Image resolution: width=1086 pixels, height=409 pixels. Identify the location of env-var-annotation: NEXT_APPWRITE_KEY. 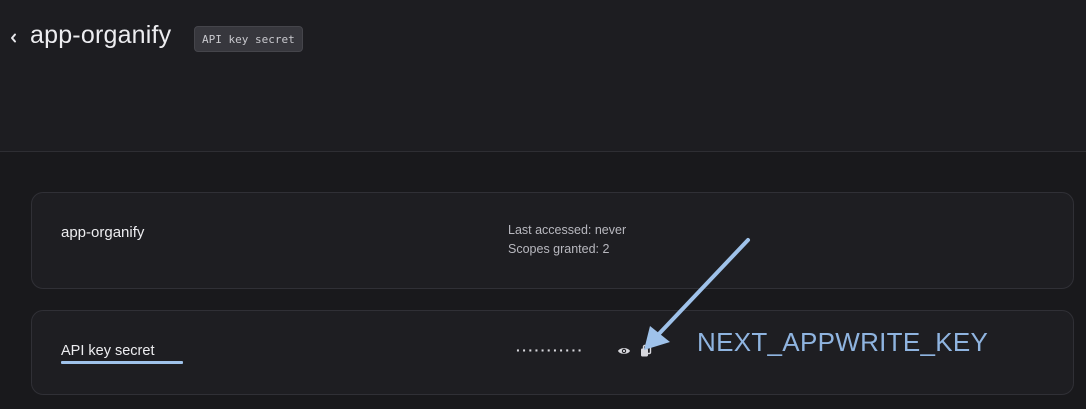
(843, 342).